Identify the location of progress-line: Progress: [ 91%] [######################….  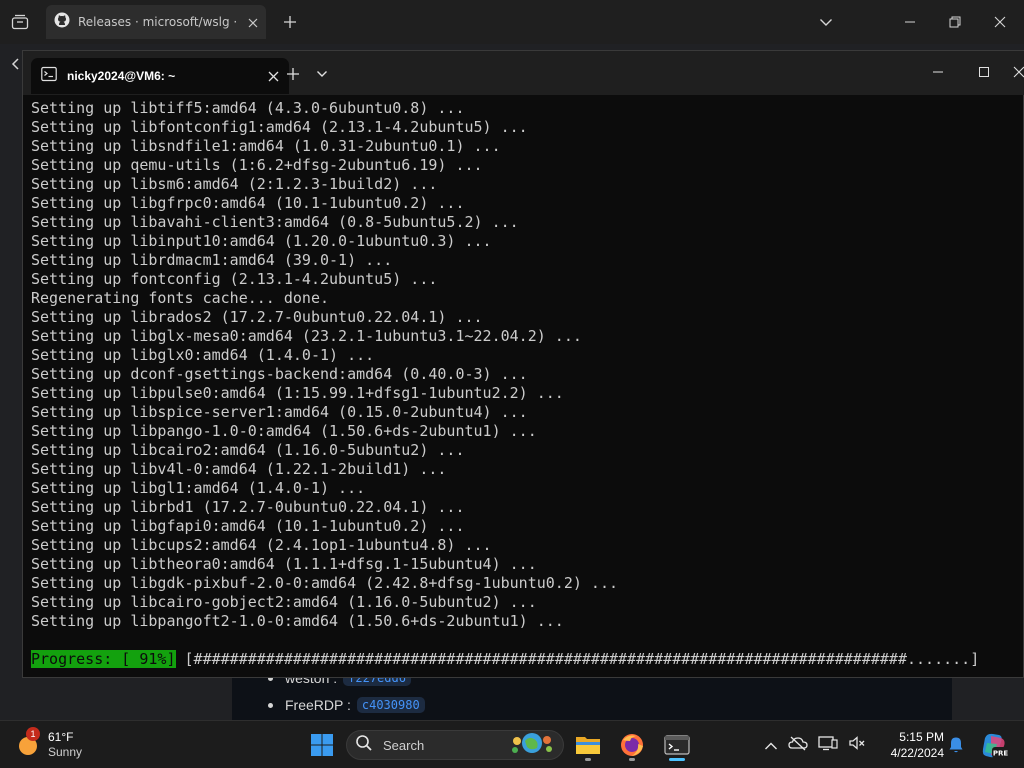
(505, 659).